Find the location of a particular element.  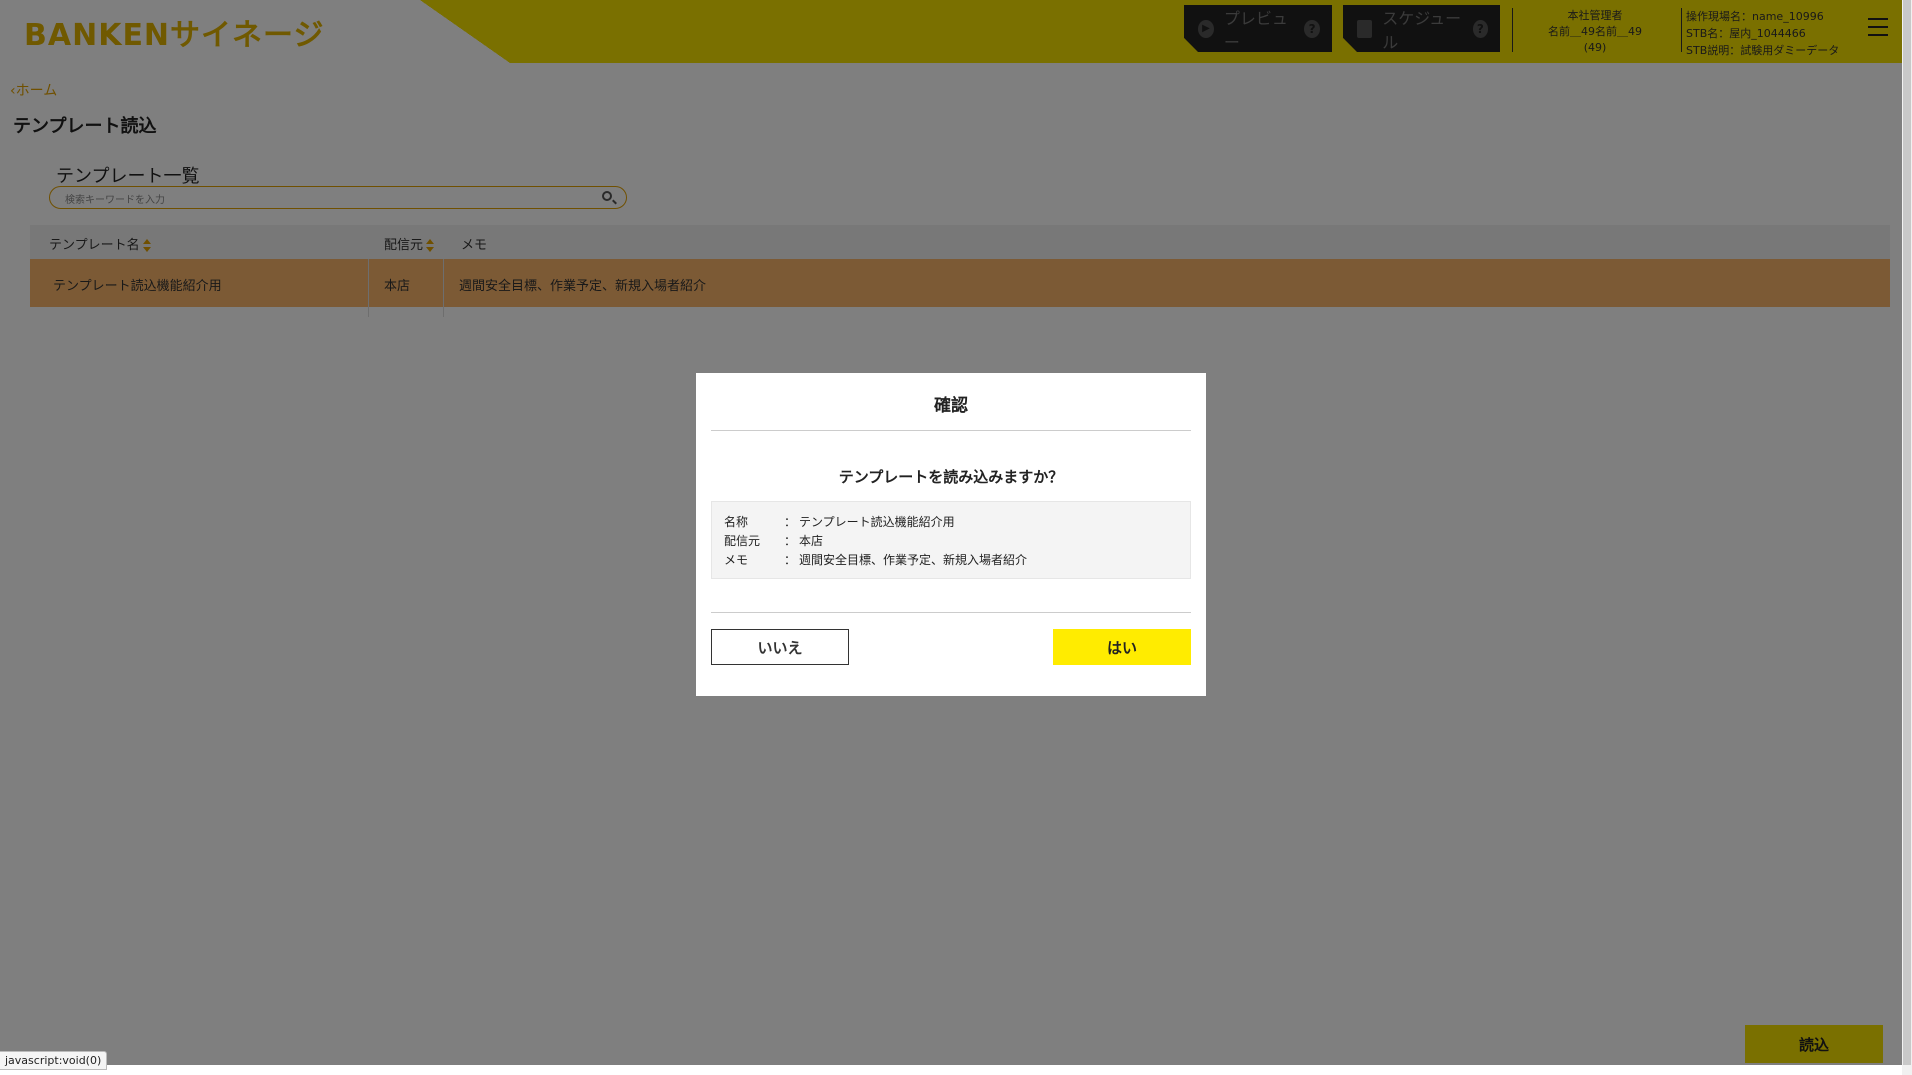

yes-button: はい is located at coordinates (1122, 647).